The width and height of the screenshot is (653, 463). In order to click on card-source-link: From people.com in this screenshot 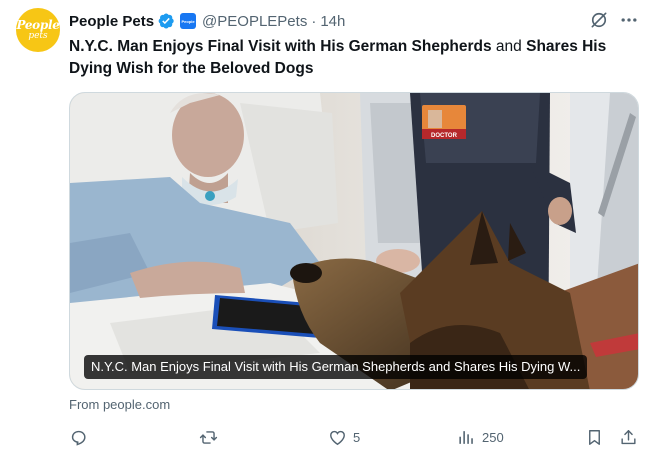, I will do `click(119, 404)`.